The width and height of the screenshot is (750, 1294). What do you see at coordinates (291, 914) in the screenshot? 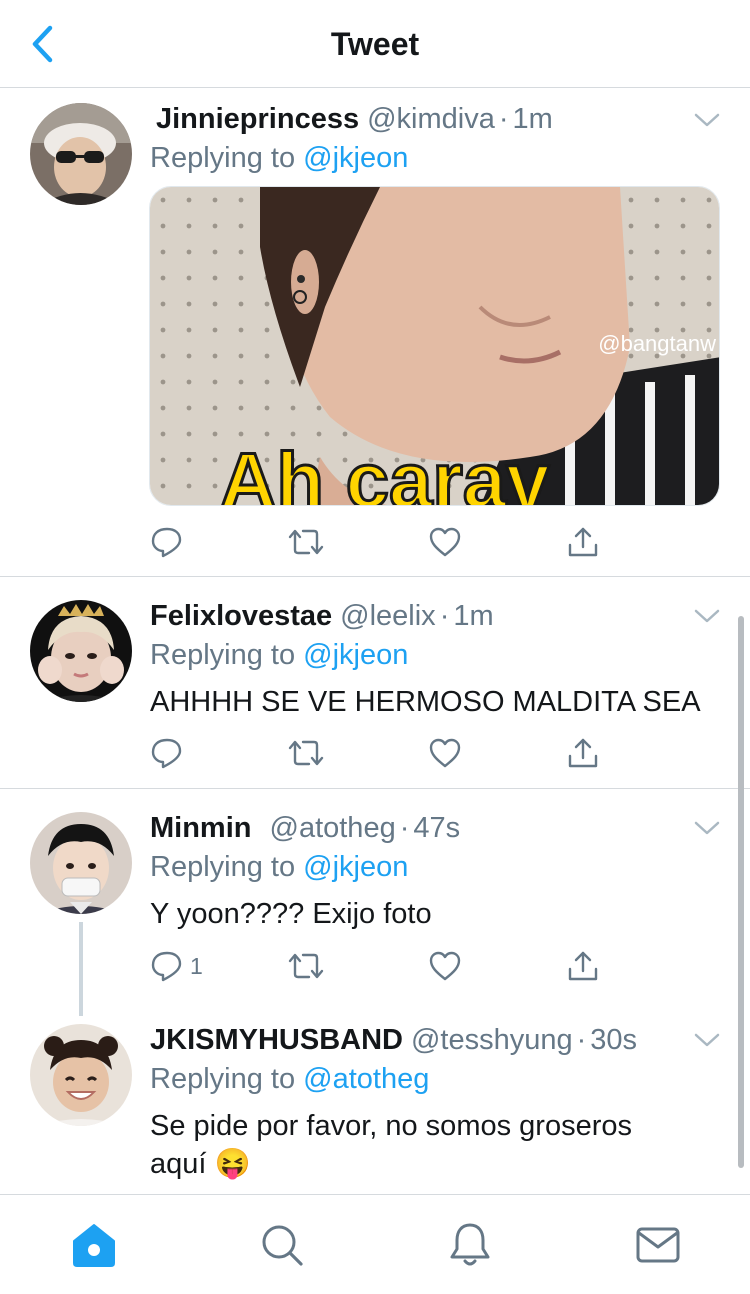
I see `tweet-text: Y yoon???? Exijo foto` at bounding box center [291, 914].